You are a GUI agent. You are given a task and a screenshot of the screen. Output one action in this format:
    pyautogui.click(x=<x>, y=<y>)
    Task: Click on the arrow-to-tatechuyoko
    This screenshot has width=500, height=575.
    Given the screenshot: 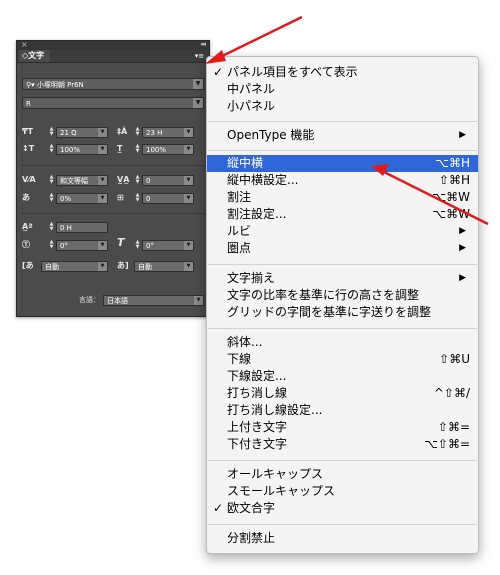 What is the action you would take?
    pyautogui.click(x=430, y=195)
    